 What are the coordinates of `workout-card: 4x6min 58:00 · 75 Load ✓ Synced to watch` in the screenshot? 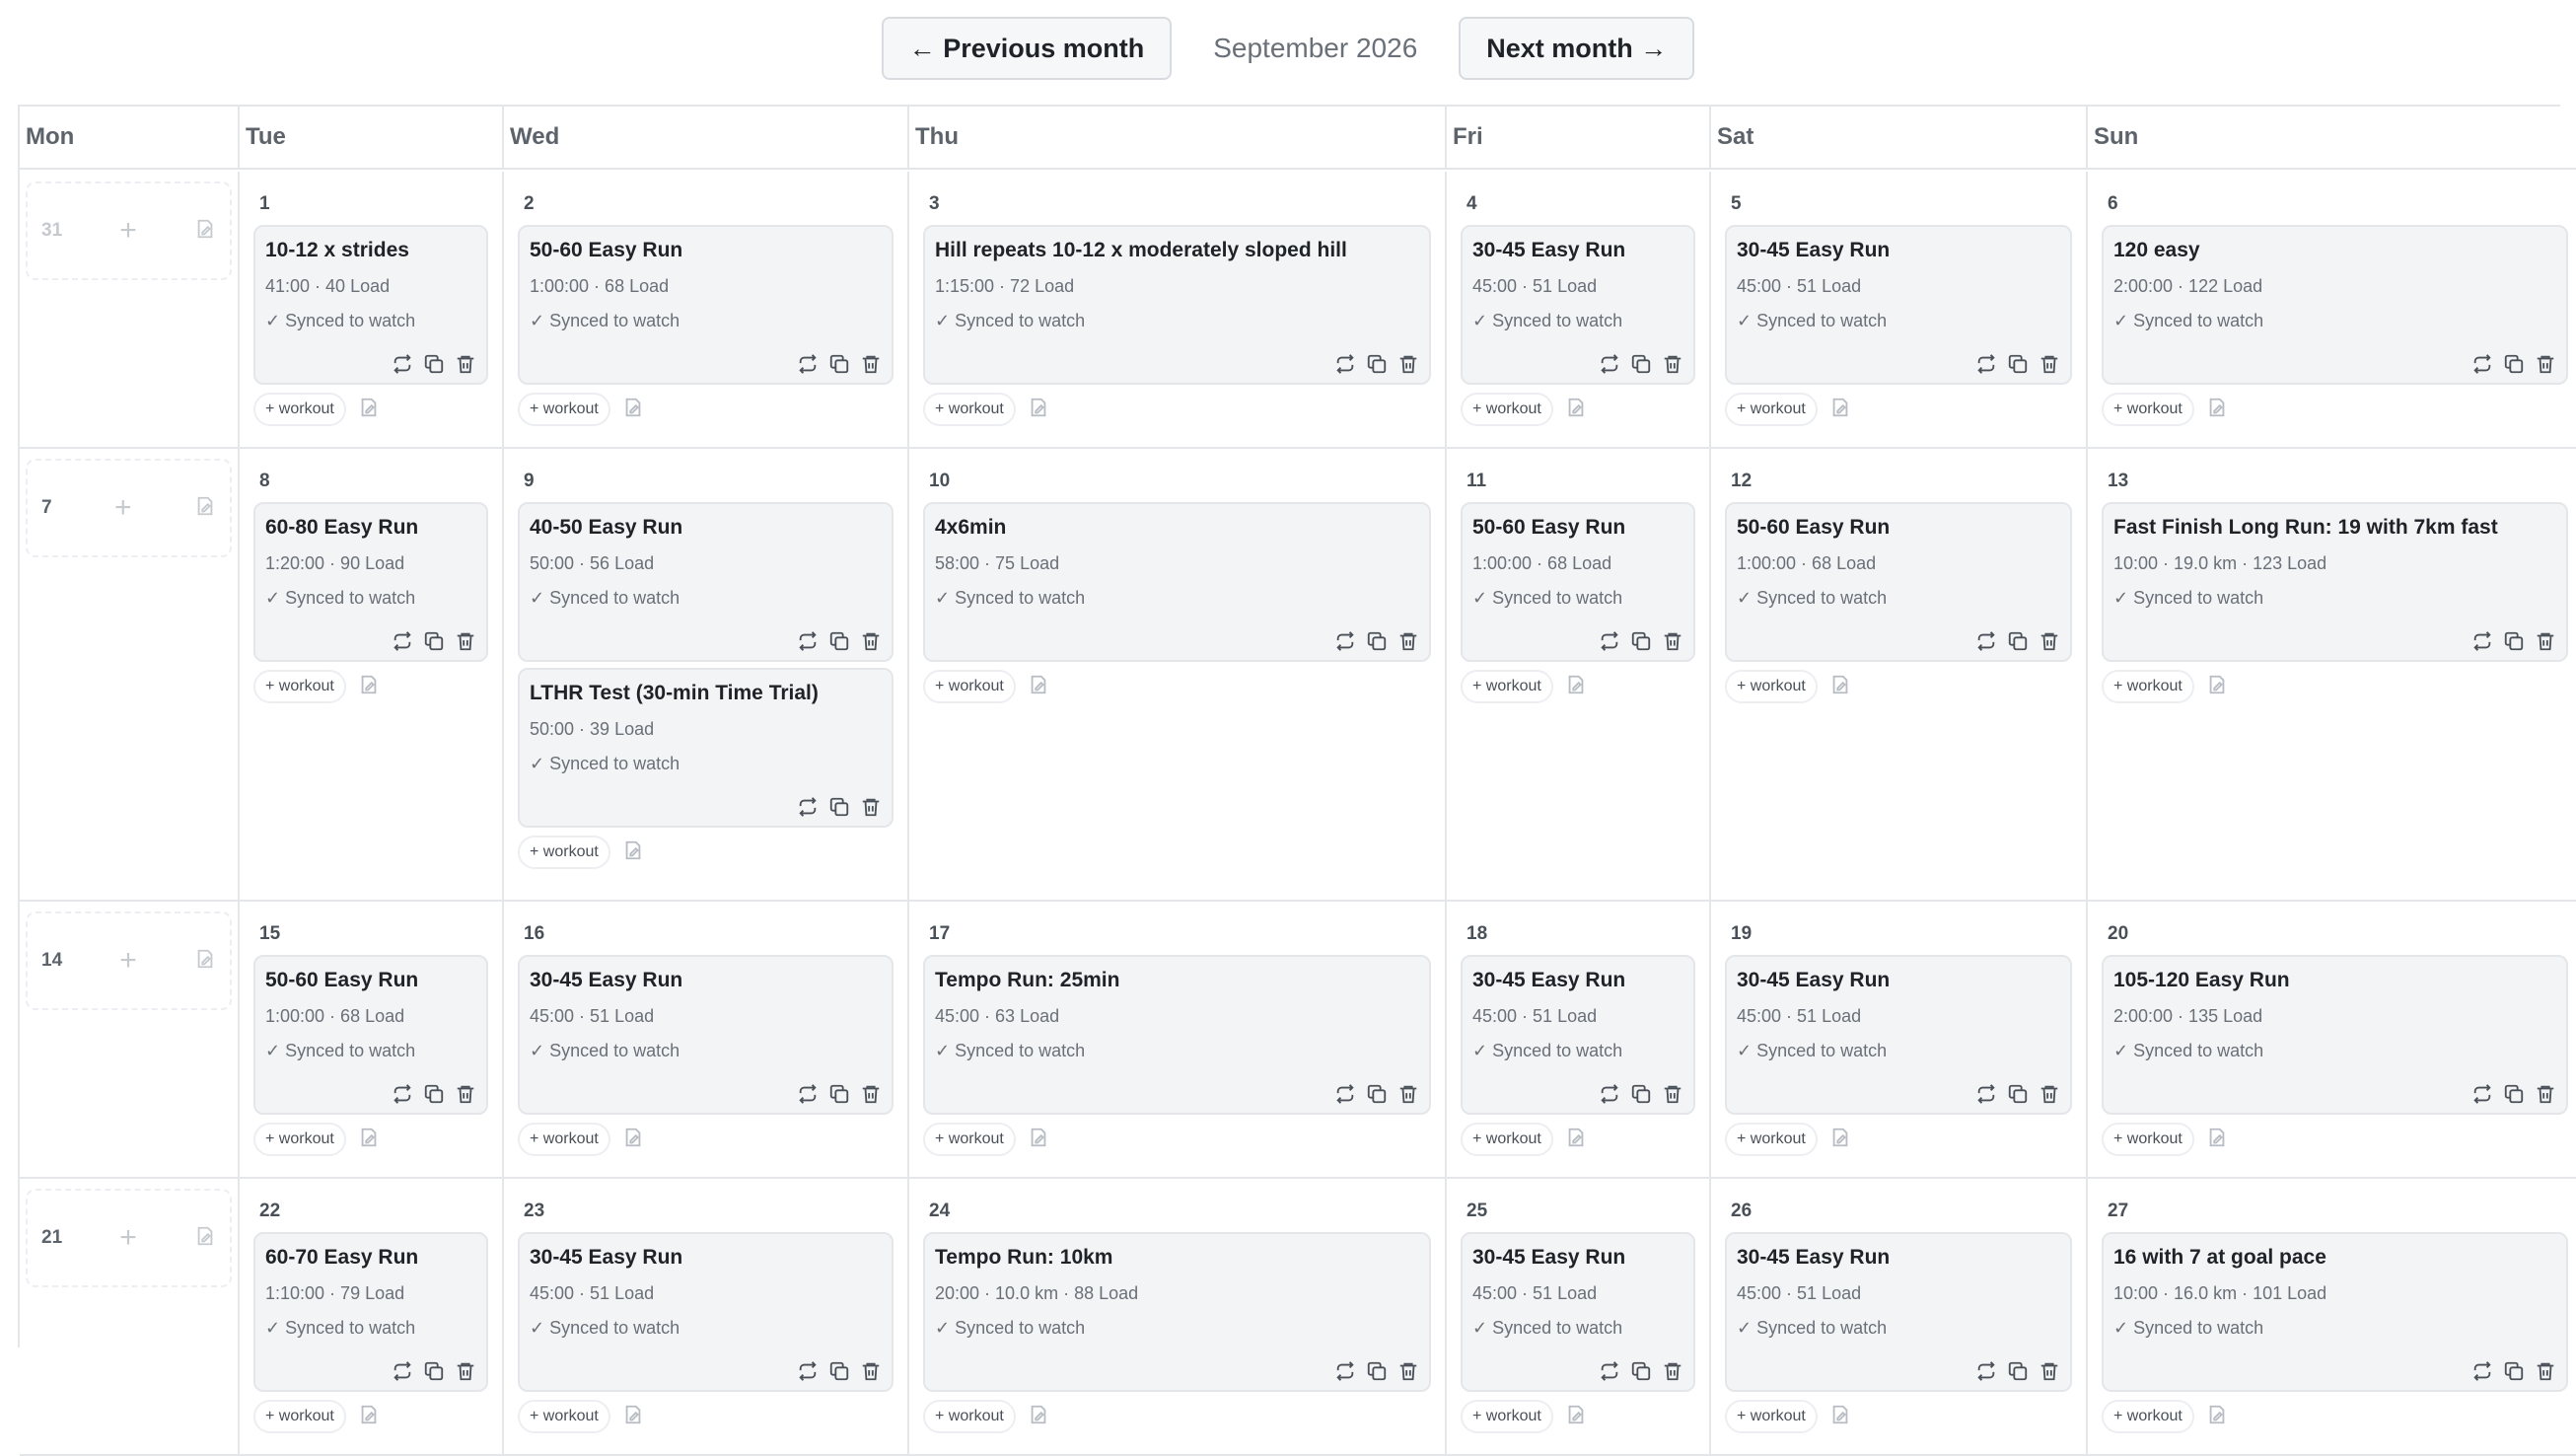 It's located at (1177, 582).